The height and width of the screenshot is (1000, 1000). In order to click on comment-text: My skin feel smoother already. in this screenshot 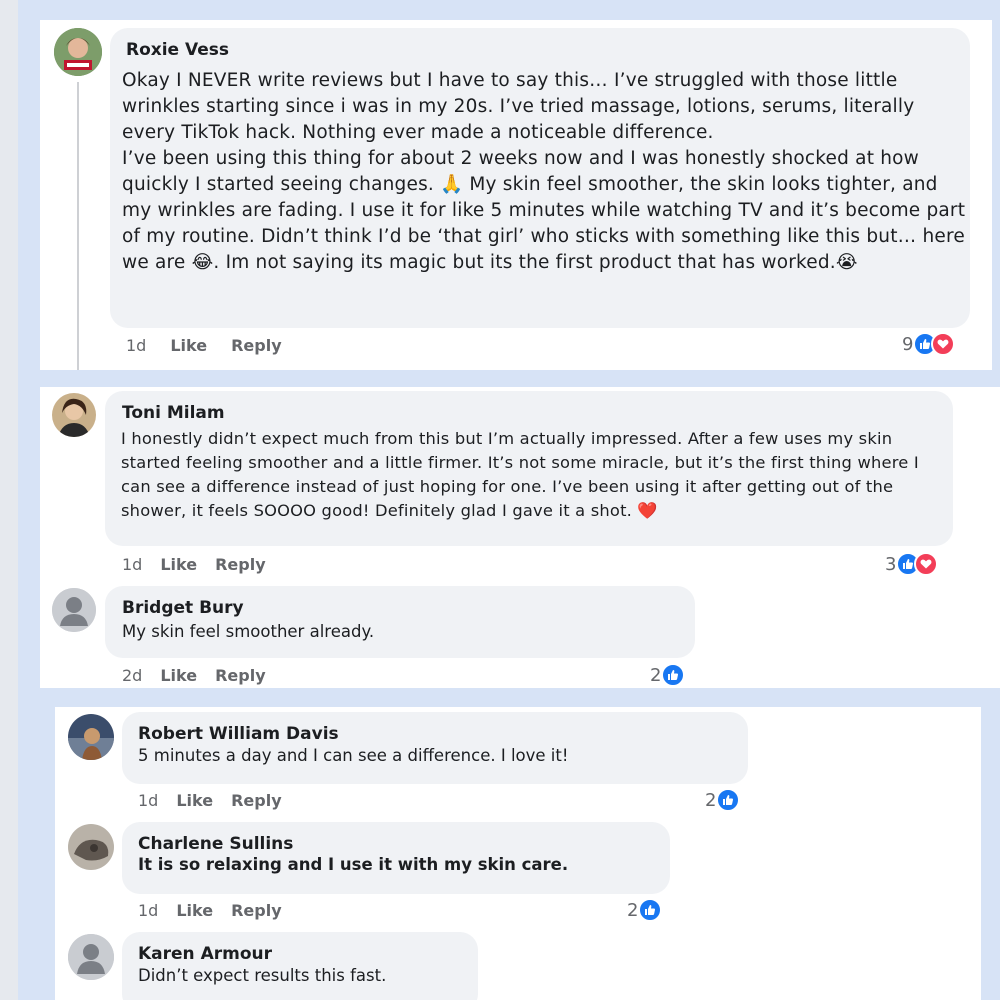, I will do `click(248, 631)`.